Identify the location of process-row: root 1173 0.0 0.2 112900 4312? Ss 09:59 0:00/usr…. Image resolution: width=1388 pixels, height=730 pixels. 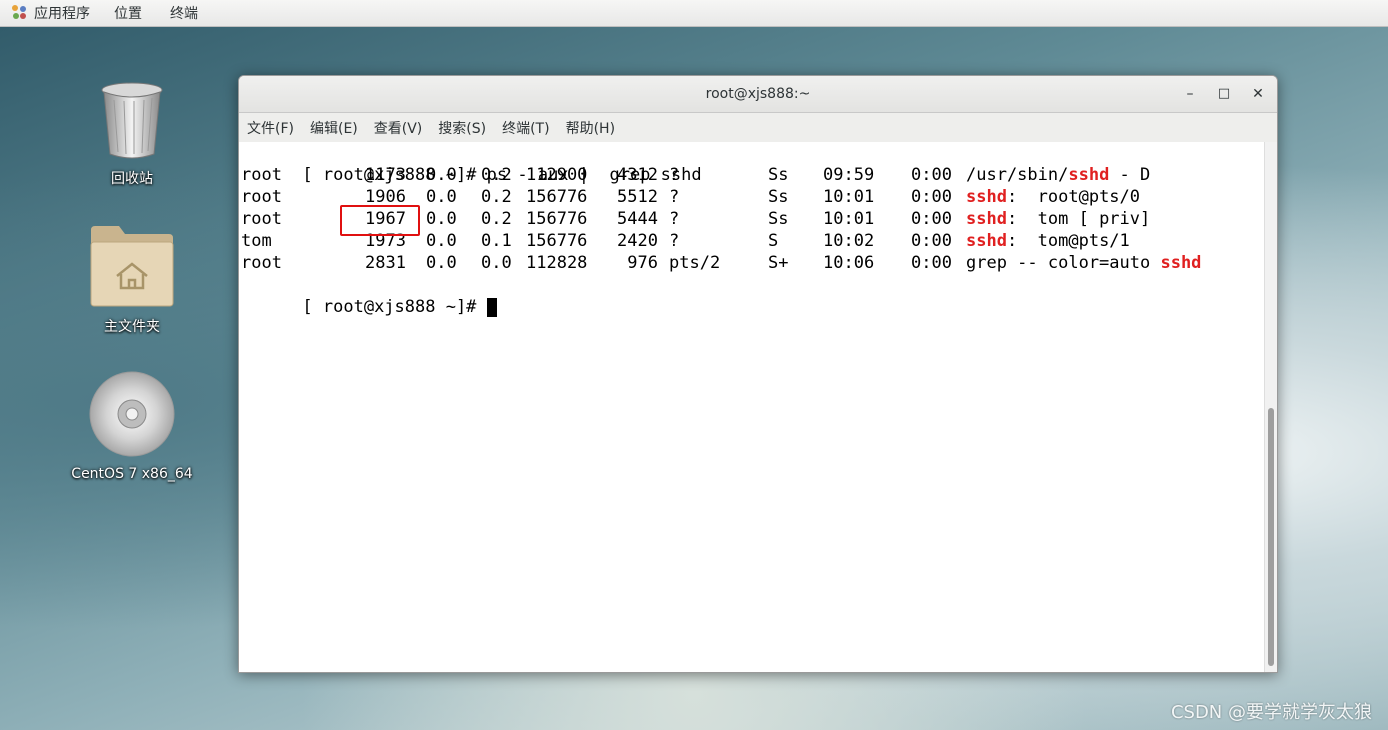
(746, 175).